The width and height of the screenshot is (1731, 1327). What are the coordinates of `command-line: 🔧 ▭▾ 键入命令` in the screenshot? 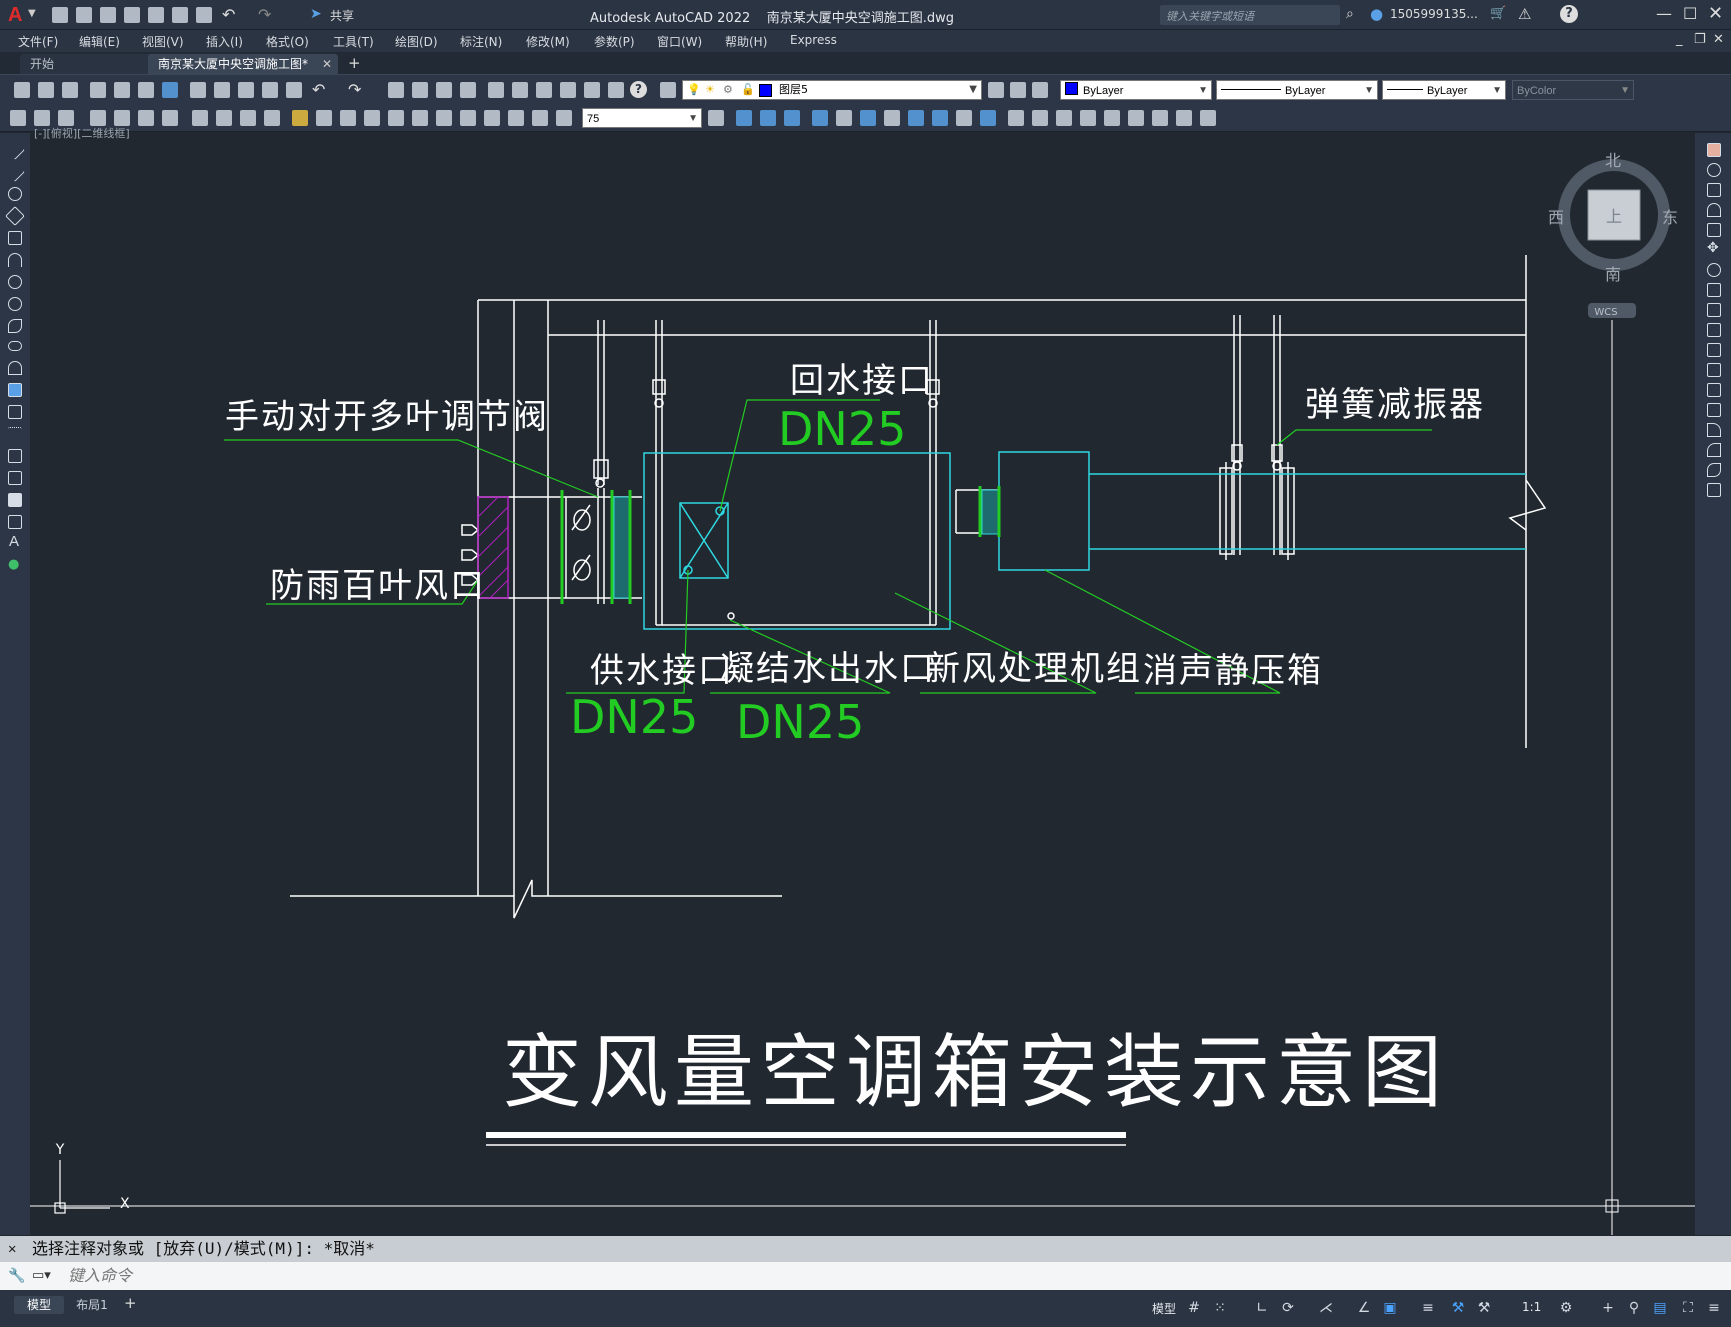 It's located at (865, 1276).